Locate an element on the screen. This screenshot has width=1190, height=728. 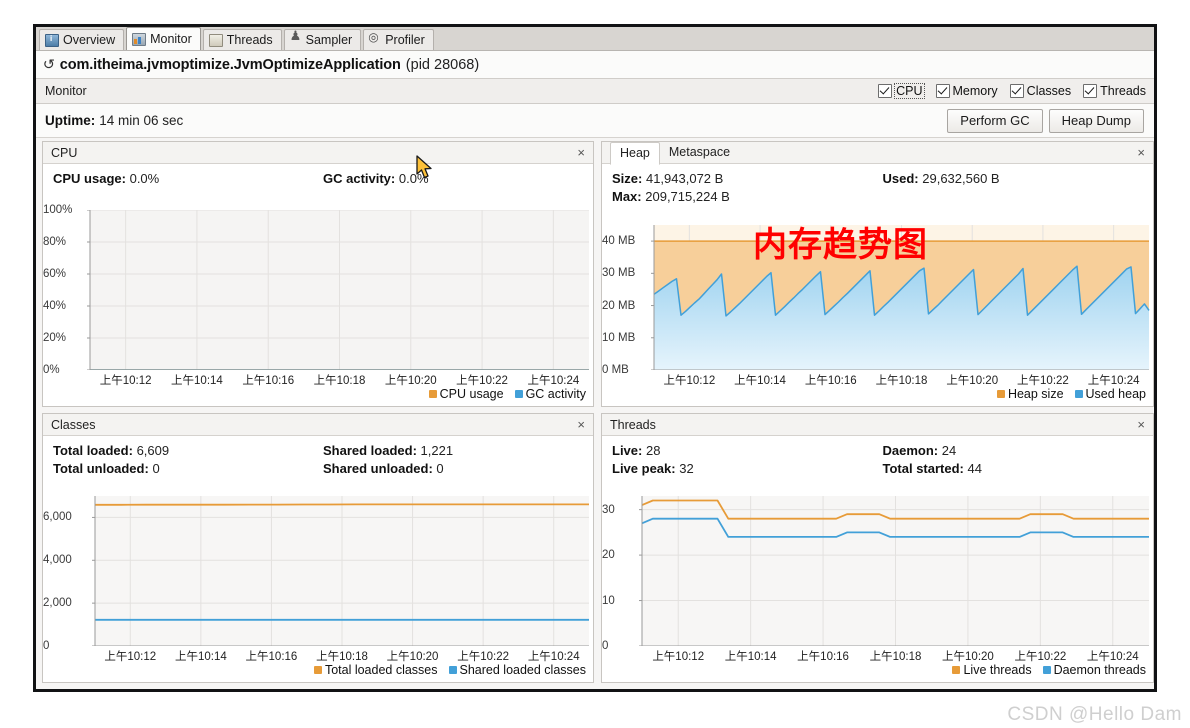
daemon-threads-label: Daemon: is located at coordinates (910, 450).